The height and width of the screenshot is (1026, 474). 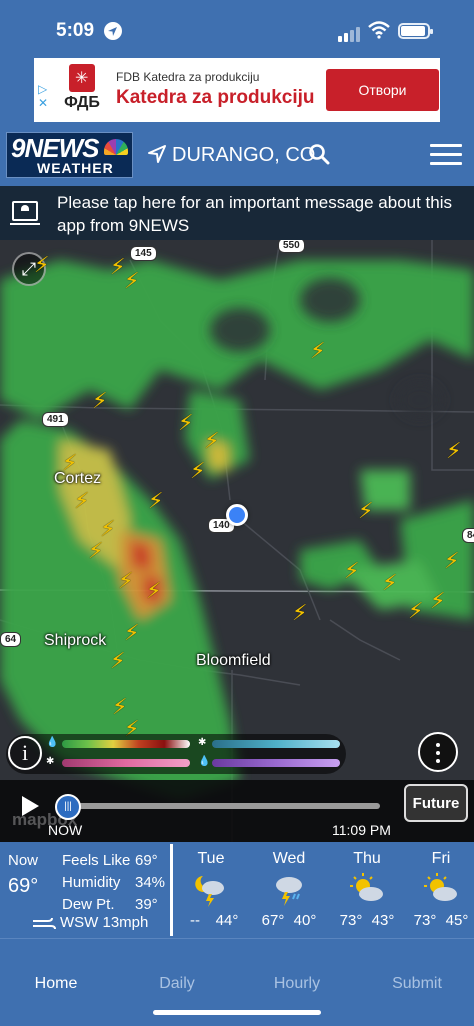 I want to click on sleet-icon: 💧, so click(x=204, y=761).